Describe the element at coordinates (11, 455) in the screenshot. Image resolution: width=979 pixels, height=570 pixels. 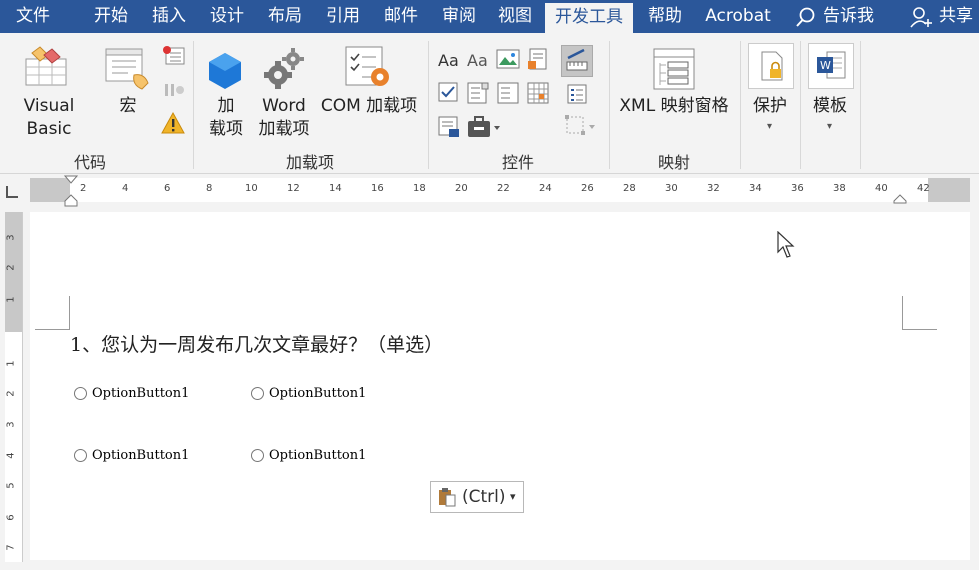
I see `vruler-number: 4` at that location.